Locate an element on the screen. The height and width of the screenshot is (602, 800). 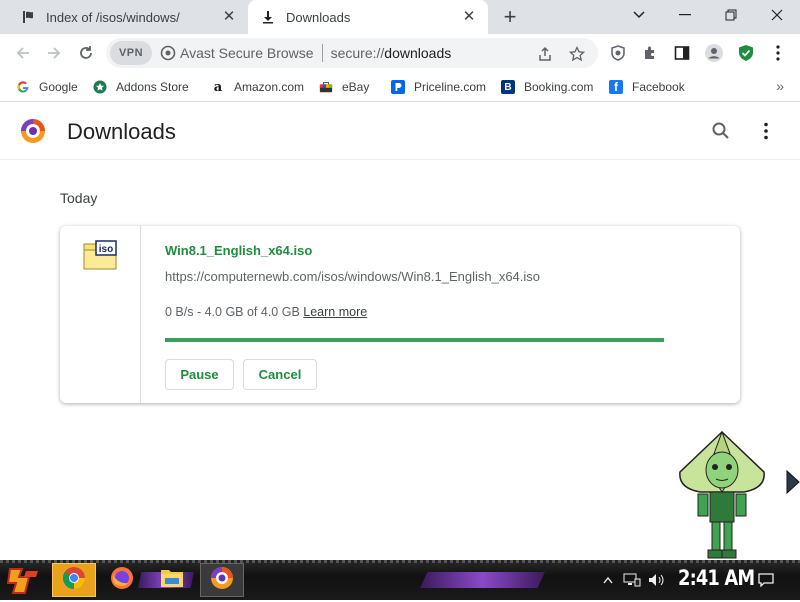
facebook-icon: f is located at coordinates (616, 87).